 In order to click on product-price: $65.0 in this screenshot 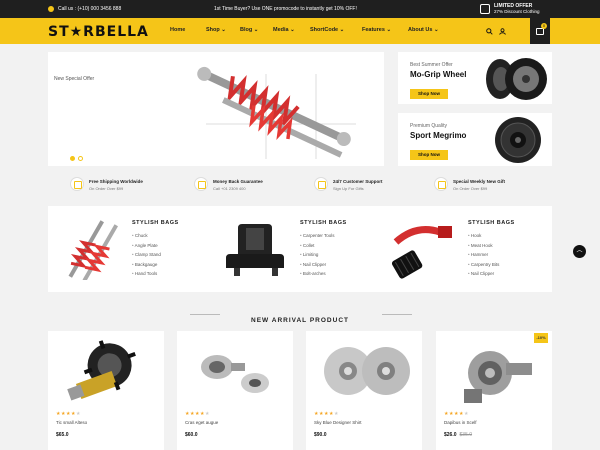, I will do `click(62, 435)`.